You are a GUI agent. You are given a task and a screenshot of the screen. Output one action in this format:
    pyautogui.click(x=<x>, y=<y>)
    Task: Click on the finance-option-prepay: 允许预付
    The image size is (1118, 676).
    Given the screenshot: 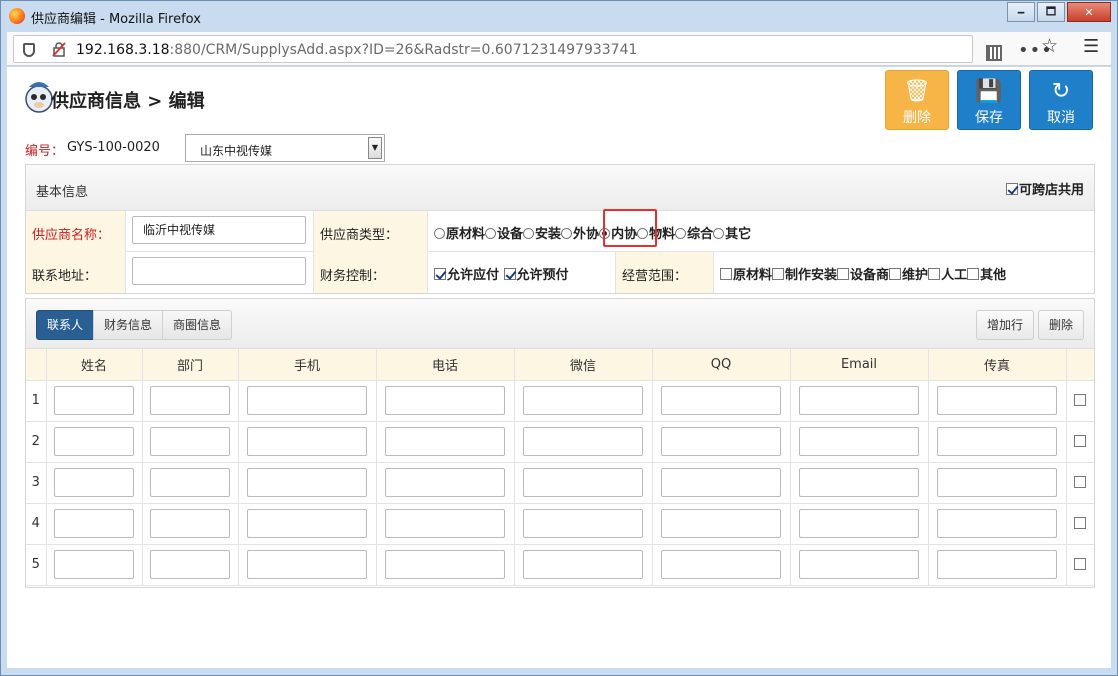 What is the action you would take?
    pyautogui.click(x=536, y=275)
    